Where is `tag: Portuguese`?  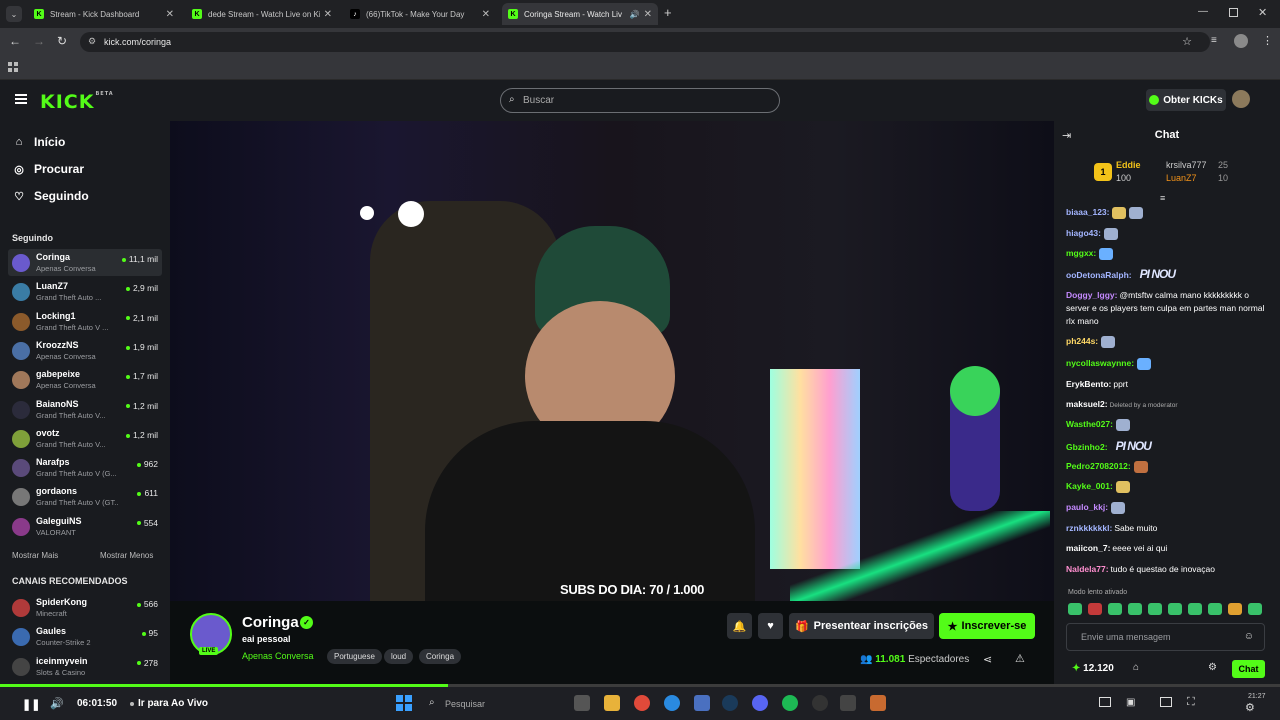
tag: Portuguese is located at coordinates (354, 656).